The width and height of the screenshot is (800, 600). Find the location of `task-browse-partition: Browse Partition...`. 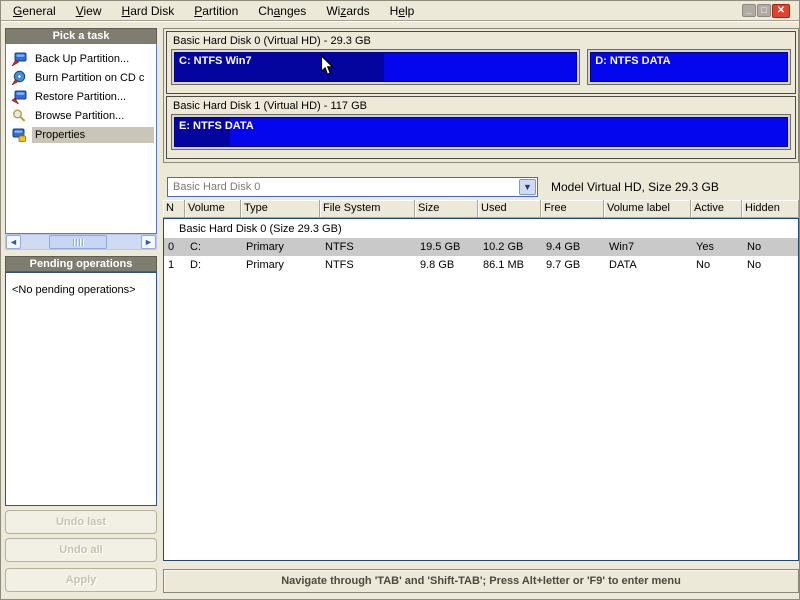

task-browse-partition: Browse Partition... is located at coordinates (81, 115).